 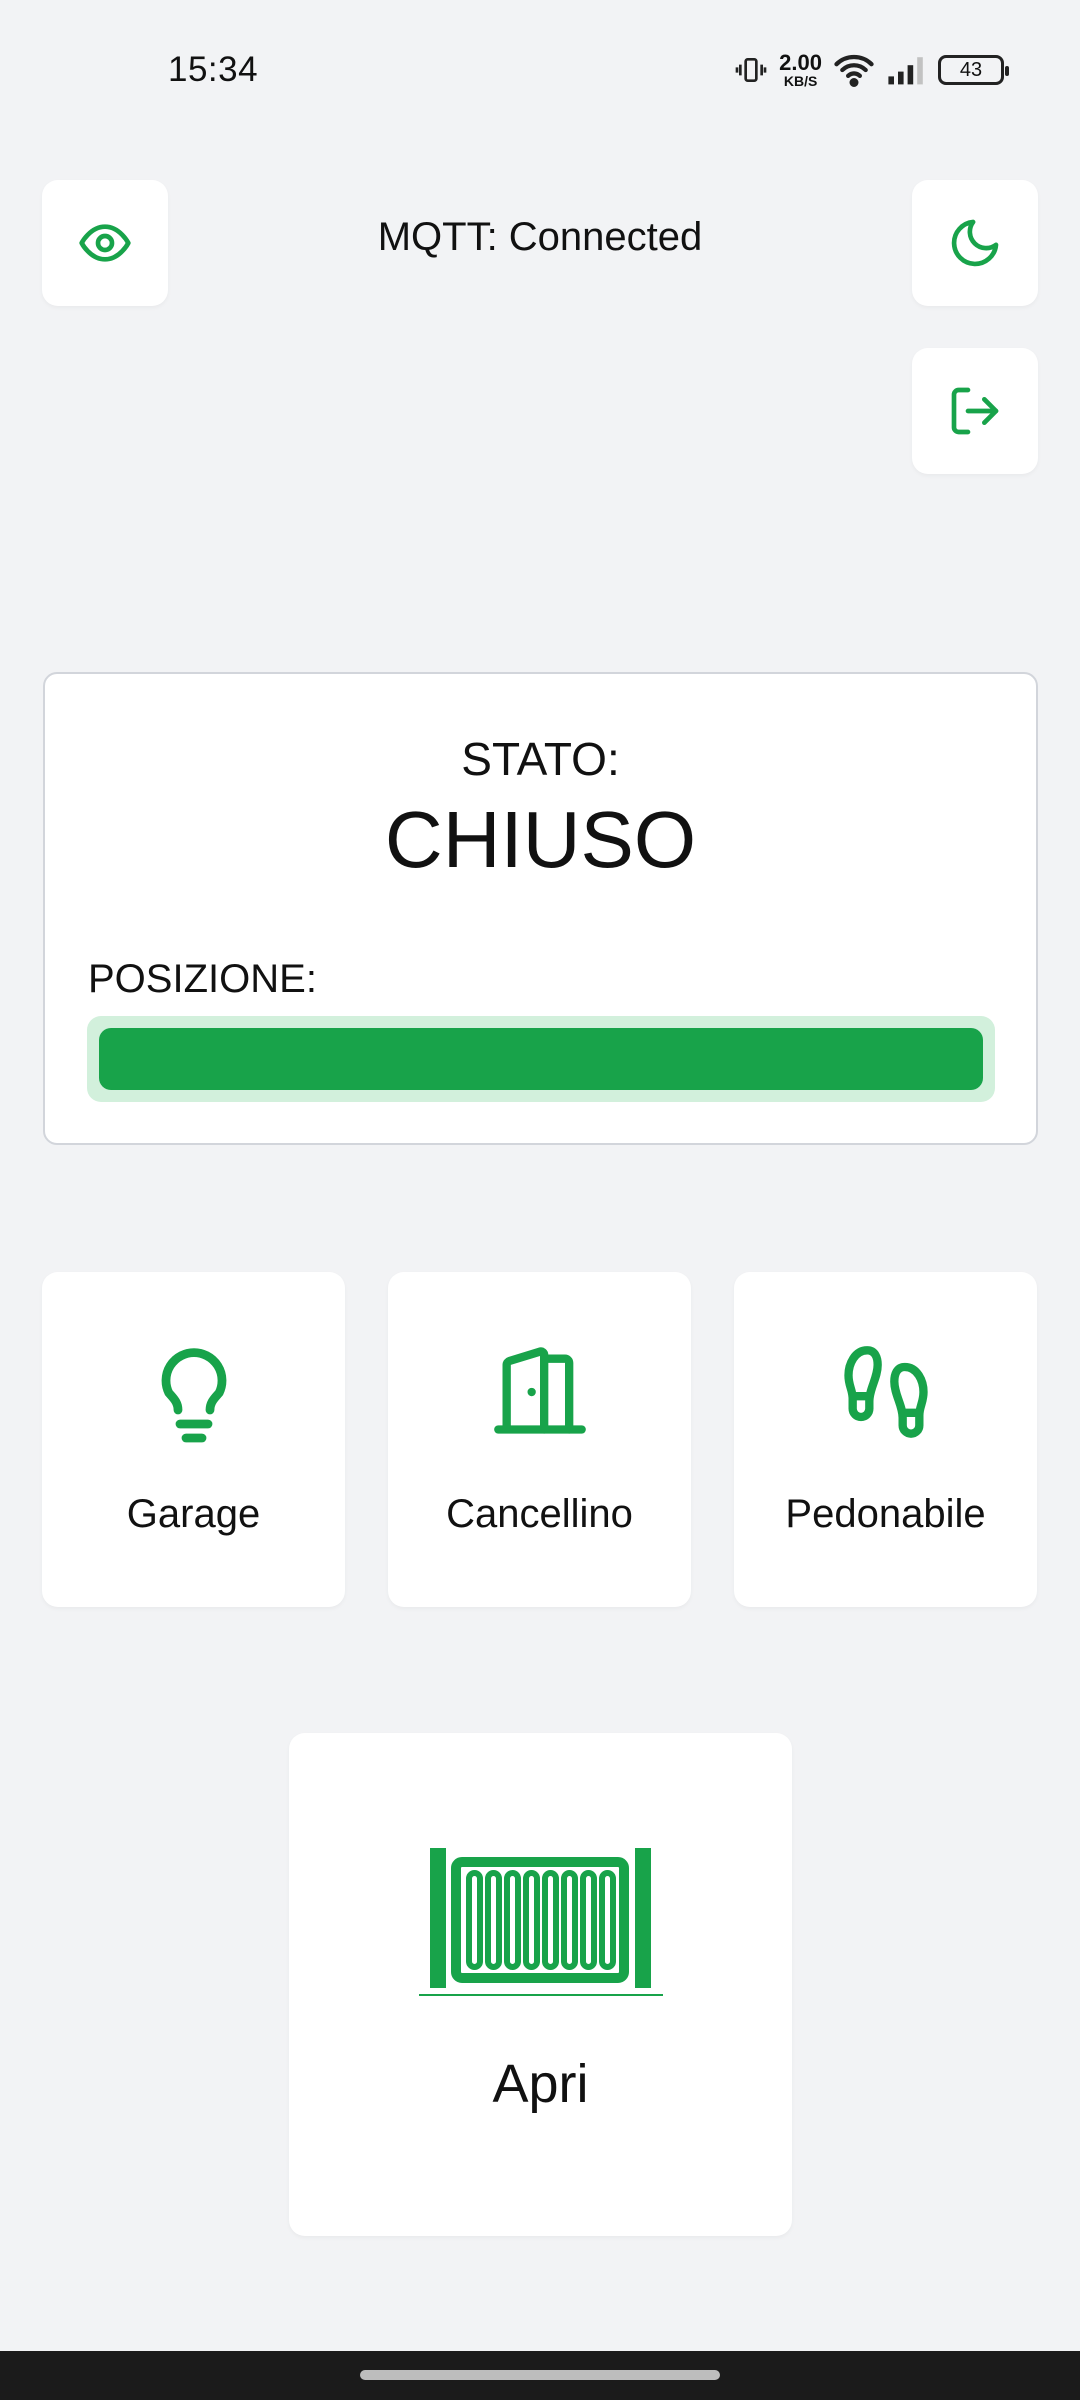 I want to click on position-label: POSIZIONE:, so click(x=202, y=979).